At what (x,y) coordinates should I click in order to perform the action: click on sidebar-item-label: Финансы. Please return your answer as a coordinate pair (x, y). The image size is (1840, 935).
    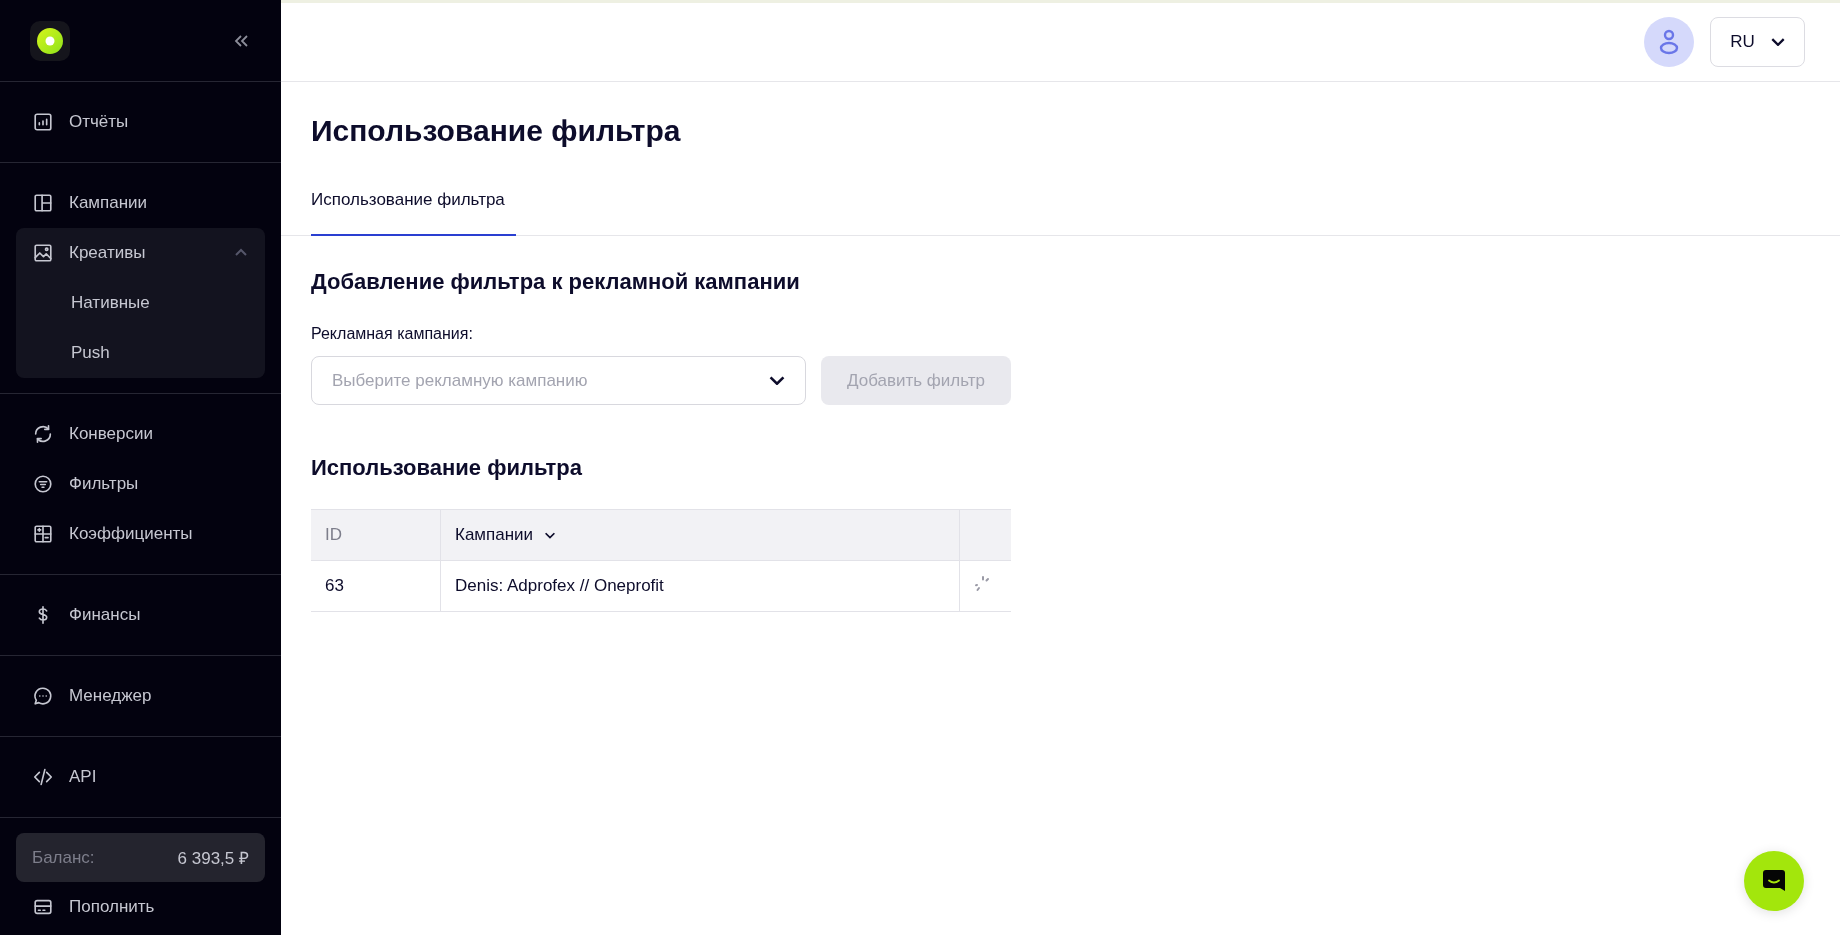
    Looking at the image, I should click on (105, 615).